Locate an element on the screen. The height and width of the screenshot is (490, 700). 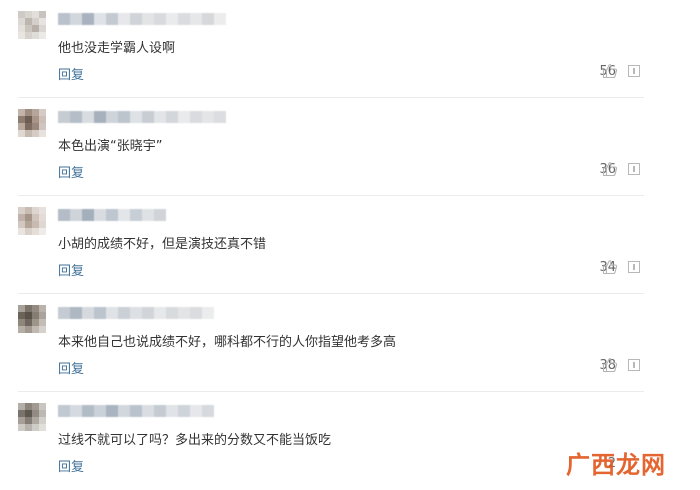
comment-text: 小胡的成绩不好，但是演技还真不错 is located at coordinates (162, 244).